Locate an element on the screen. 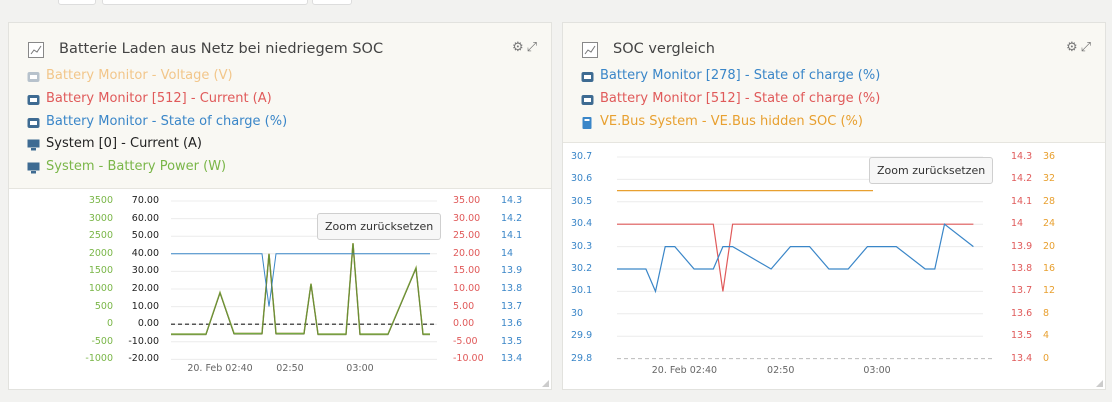 The width and height of the screenshot is (1112, 402). y-tick-right: 16 is located at coordinates (1049, 268).